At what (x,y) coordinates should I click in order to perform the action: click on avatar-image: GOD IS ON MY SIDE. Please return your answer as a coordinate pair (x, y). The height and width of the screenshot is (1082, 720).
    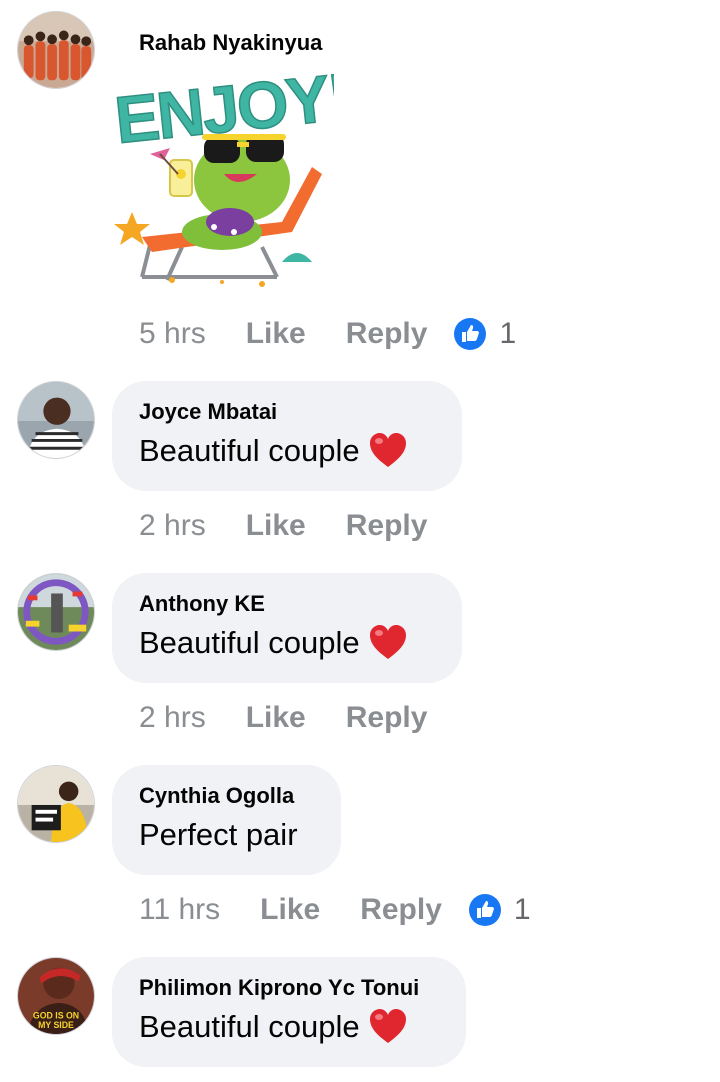
    Looking at the image, I should click on (56, 996).